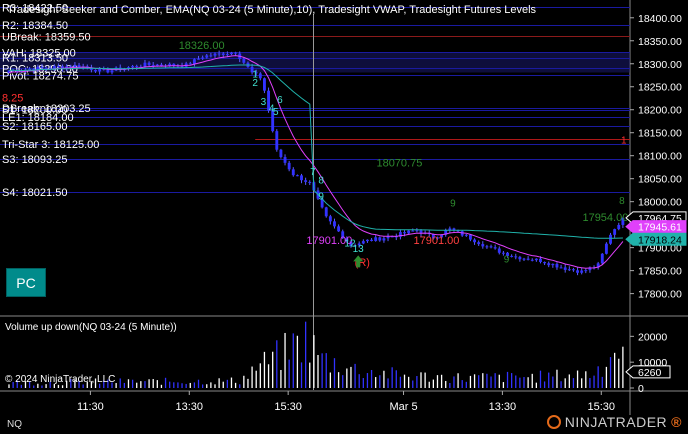 The image size is (688, 434). Describe the element at coordinates (264, 102) in the screenshot. I see `sequence-number: 3` at that location.